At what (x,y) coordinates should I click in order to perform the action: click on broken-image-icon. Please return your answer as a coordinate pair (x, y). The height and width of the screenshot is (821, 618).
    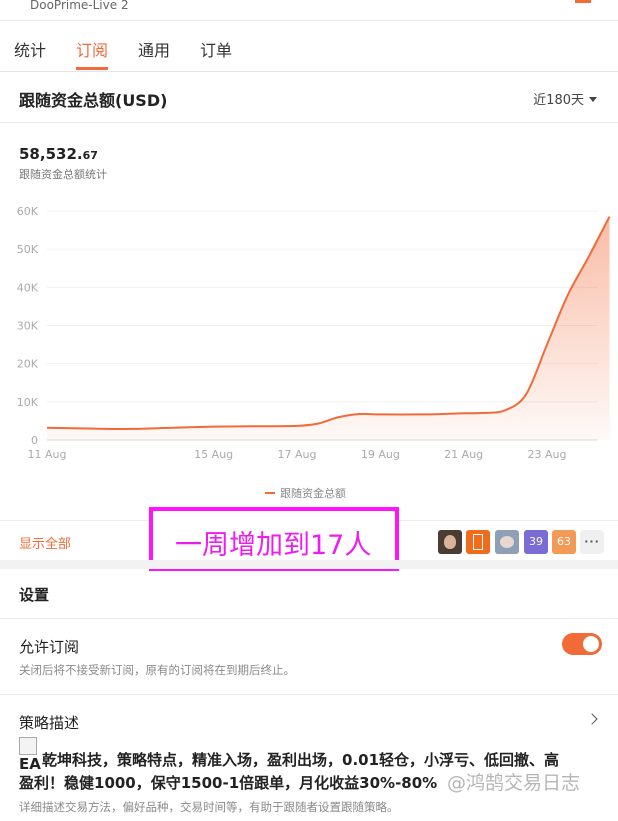
    Looking at the image, I should click on (28, 746).